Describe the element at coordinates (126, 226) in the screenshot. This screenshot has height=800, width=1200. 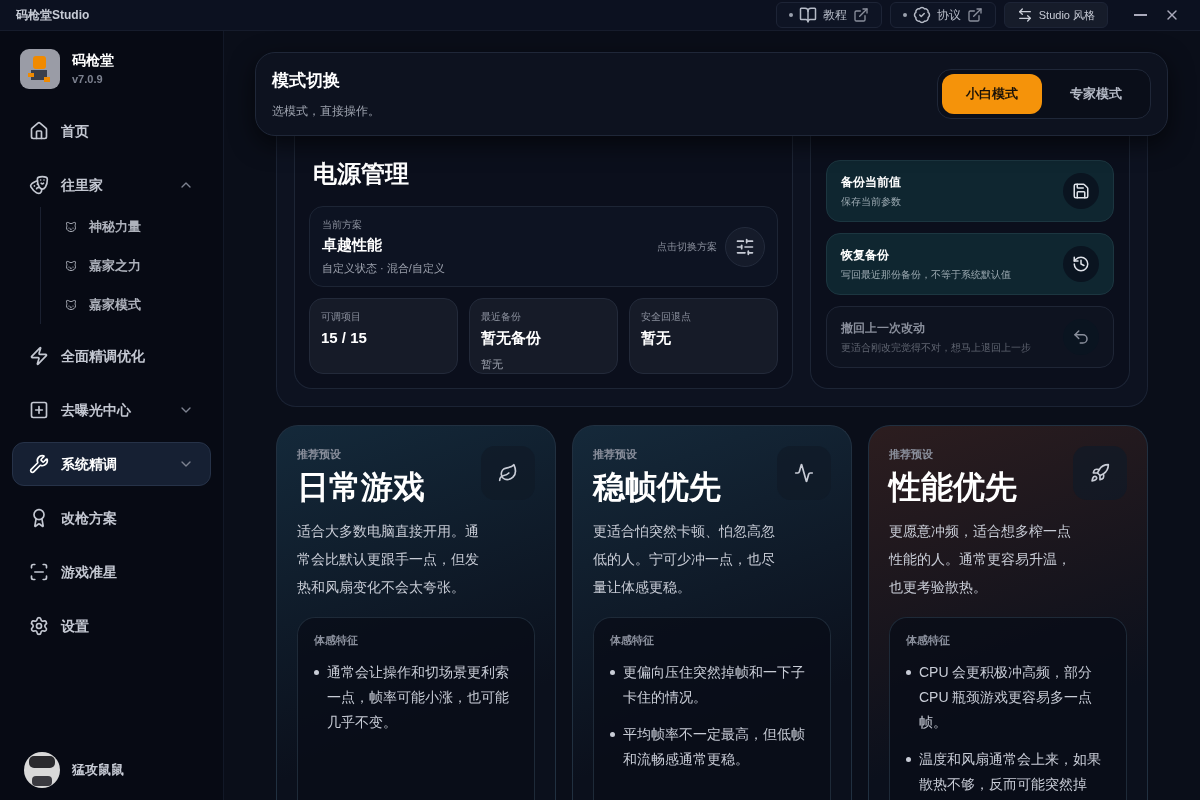
I see `nav-subitem: 神秘力量` at that location.